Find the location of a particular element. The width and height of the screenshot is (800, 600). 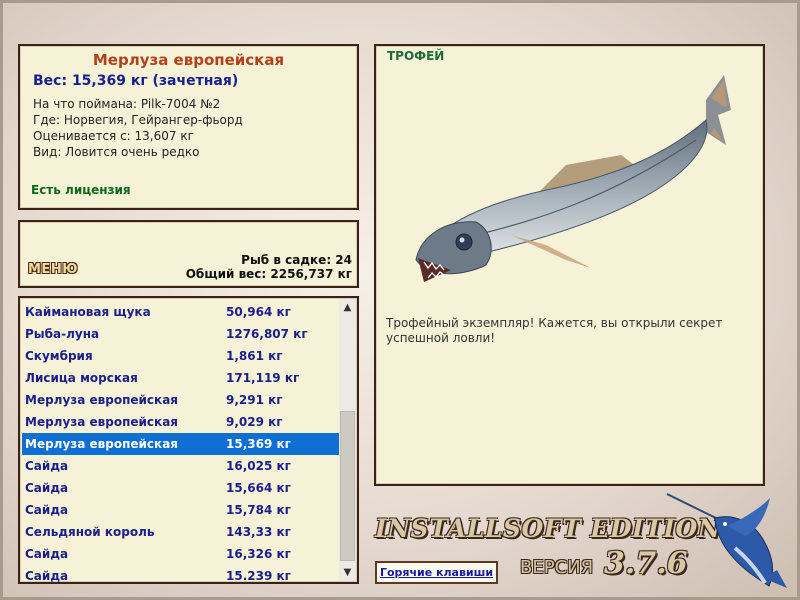

location-text: Где: Норвегия, Гейрангер-фьорд is located at coordinates (138, 120).